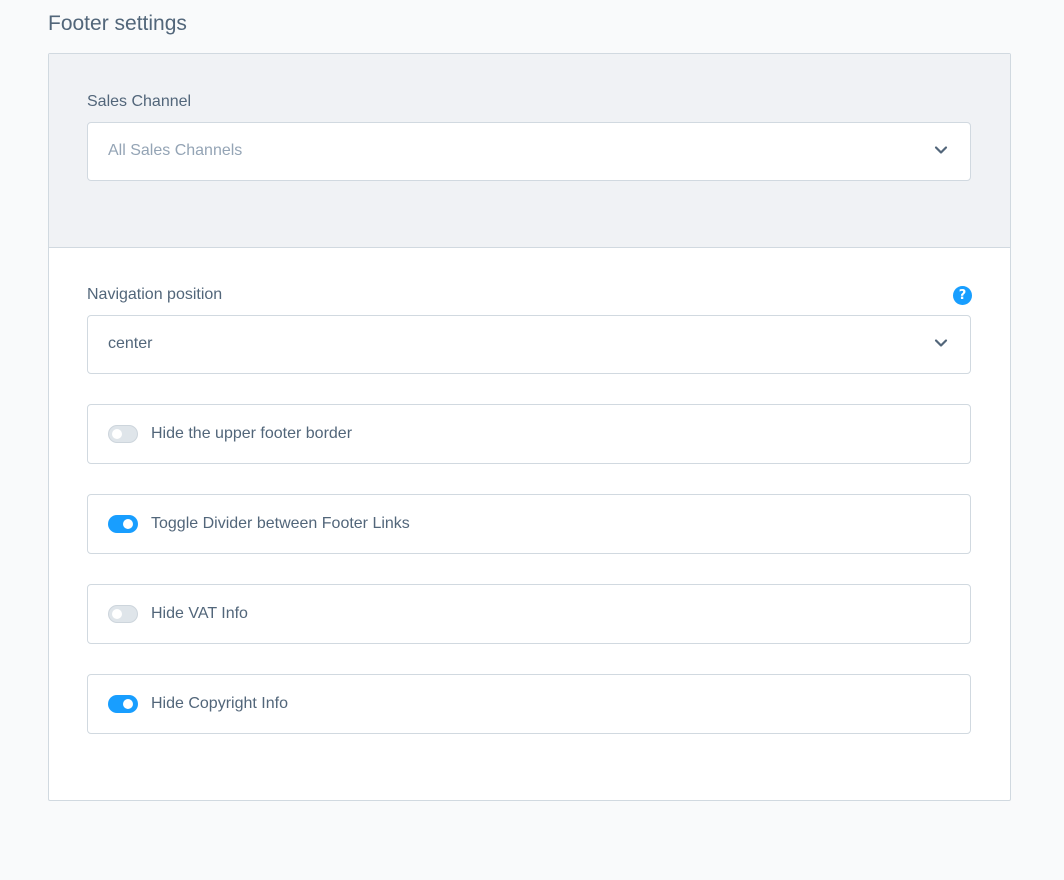  What do you see at coordinates (280, 523) in the screenshot?
I see `toggle-label: Toggle Divider between Footer Links` at bounding box center [280, 523].